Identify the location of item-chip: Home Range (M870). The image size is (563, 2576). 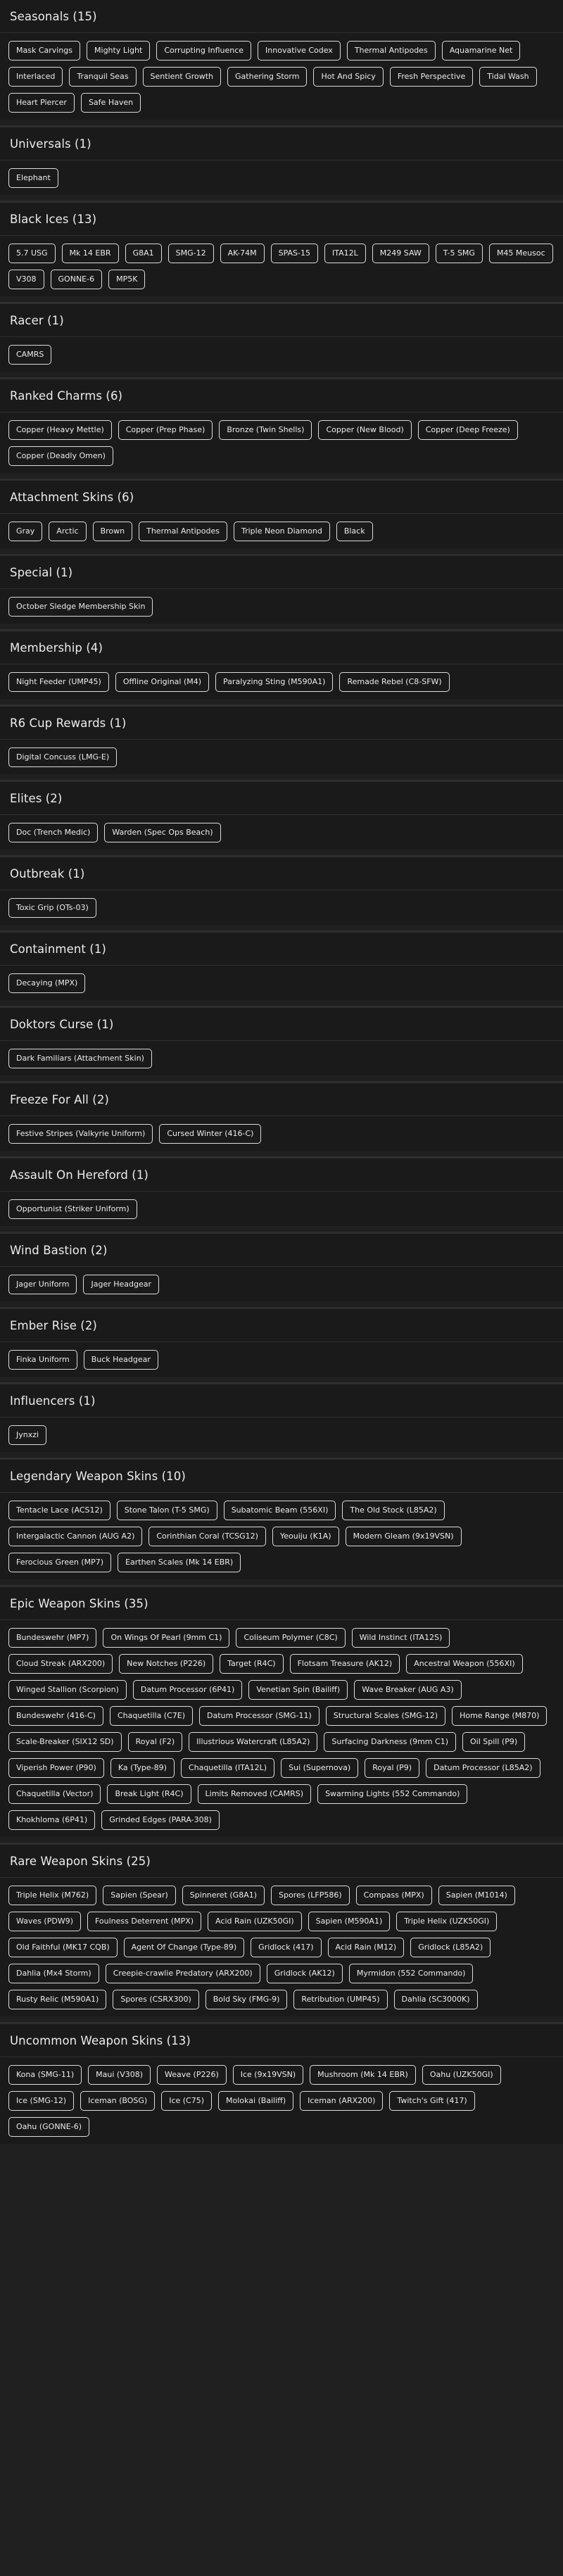
(500, 1716).